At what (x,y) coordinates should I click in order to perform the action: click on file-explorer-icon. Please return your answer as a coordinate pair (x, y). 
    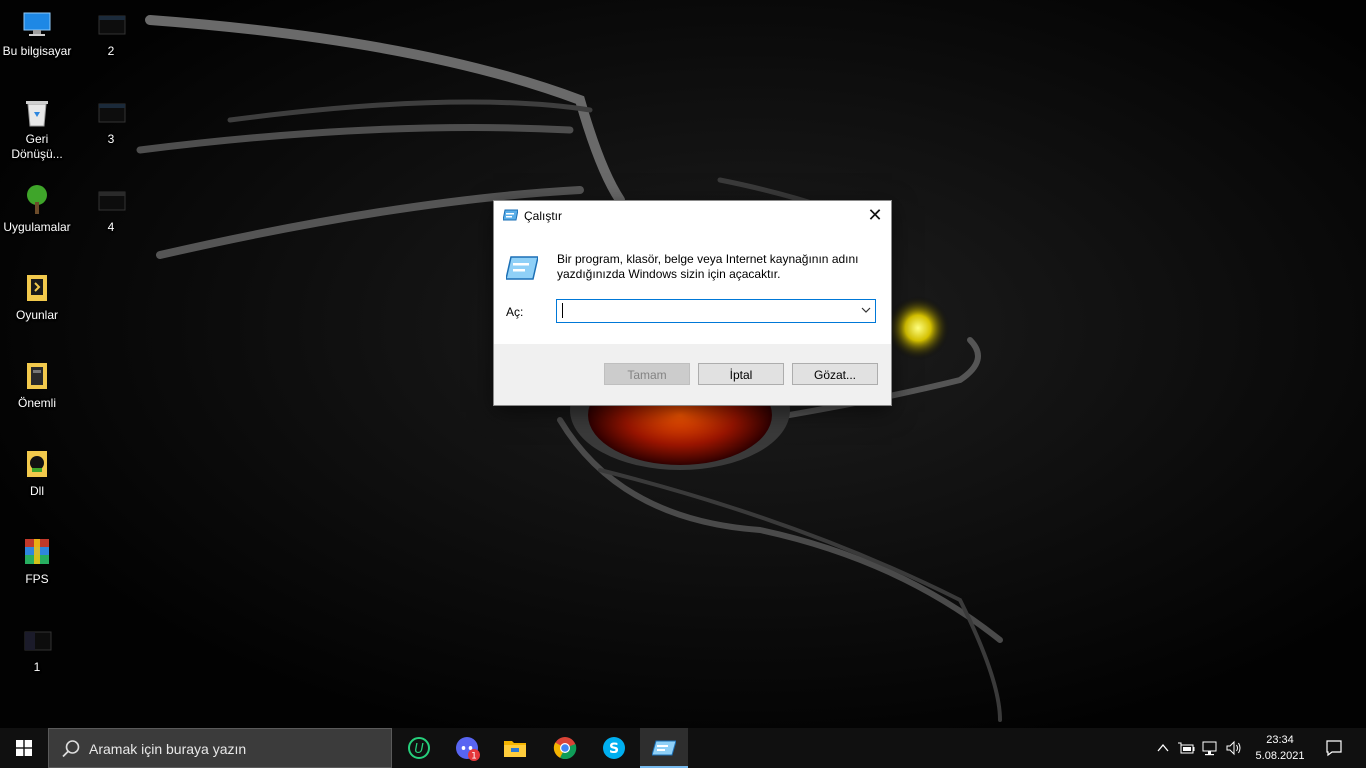
    Looking at the image, I should click on (515, 749).